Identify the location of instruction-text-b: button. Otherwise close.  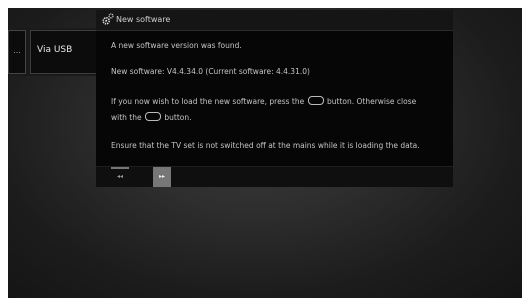
(372, 101).